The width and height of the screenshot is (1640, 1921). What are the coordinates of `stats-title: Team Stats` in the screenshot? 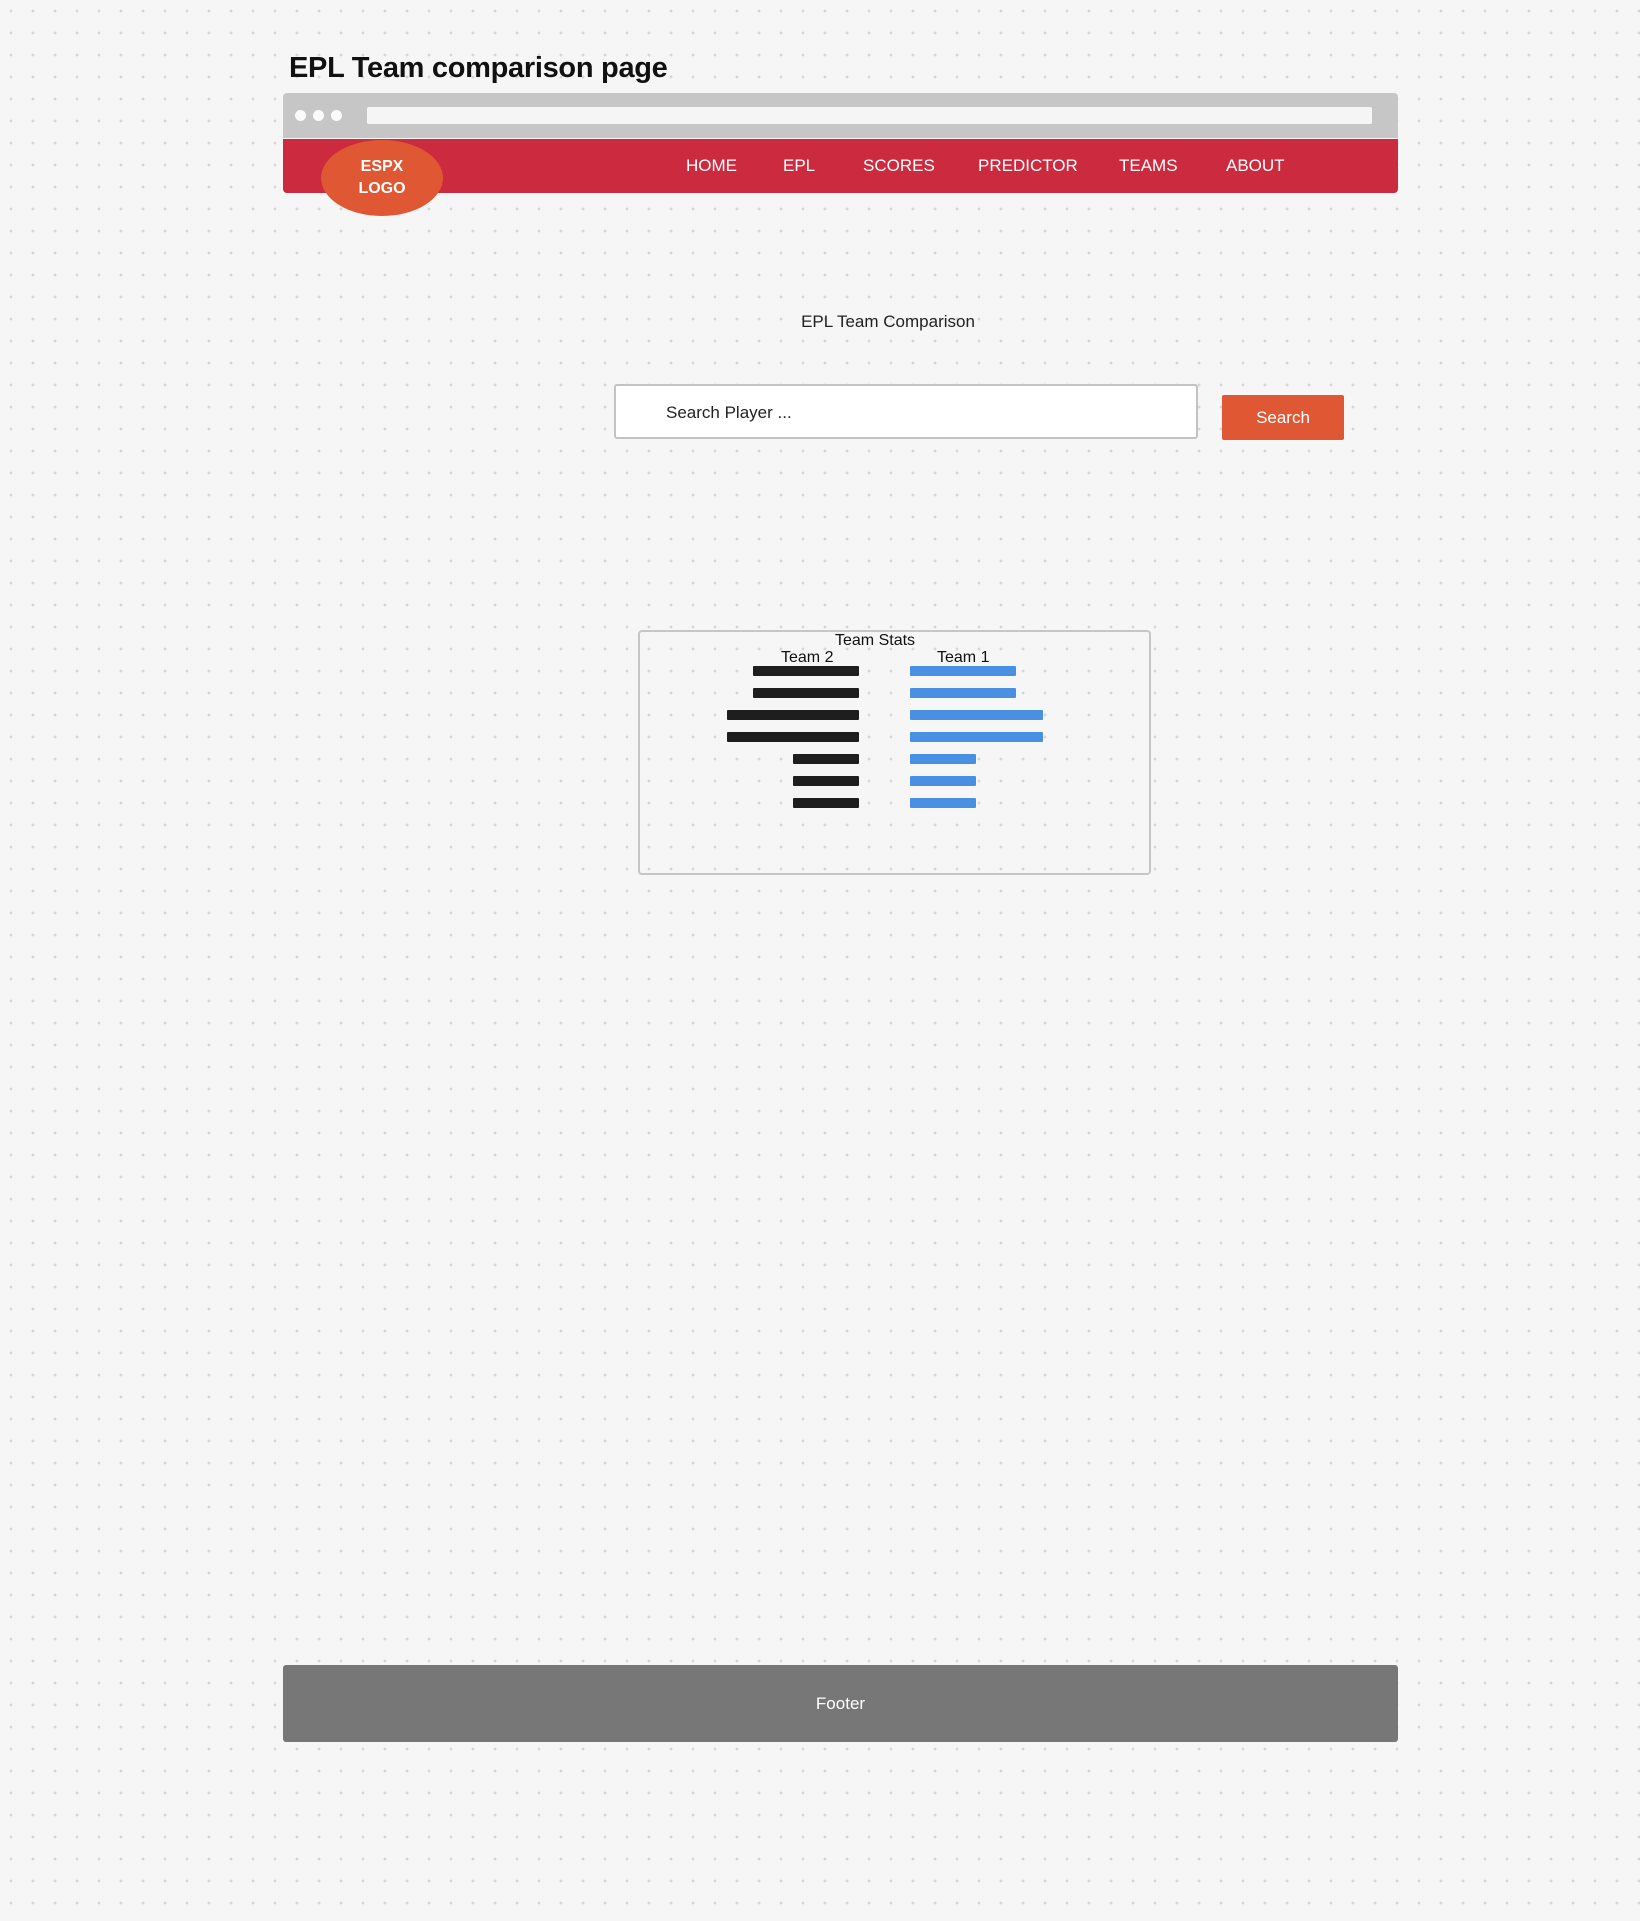 It's located at (875, 640).